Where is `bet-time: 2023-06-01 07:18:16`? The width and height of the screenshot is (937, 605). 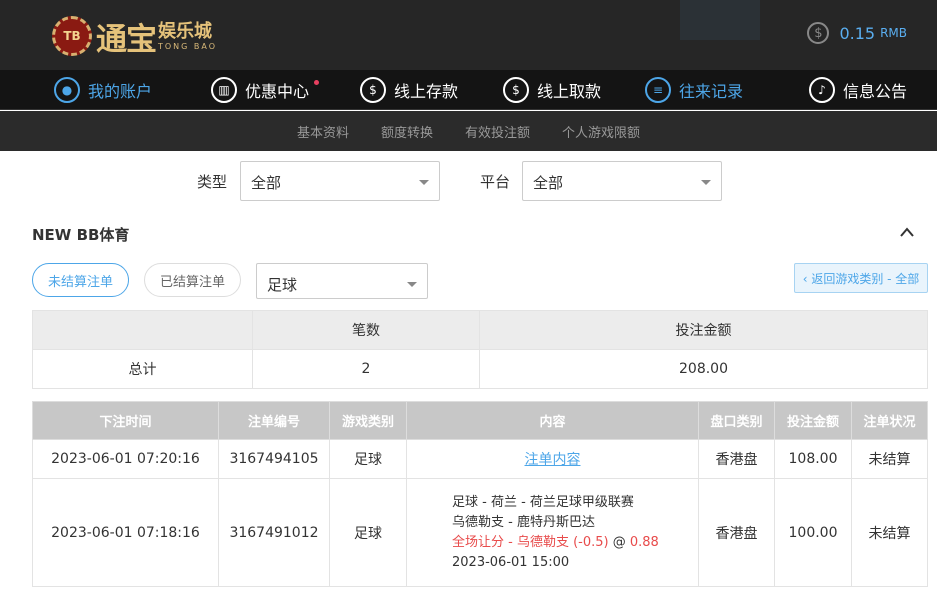 bet-time: 2023-06-01 07:18:16 is located at coordinates (125, 532).